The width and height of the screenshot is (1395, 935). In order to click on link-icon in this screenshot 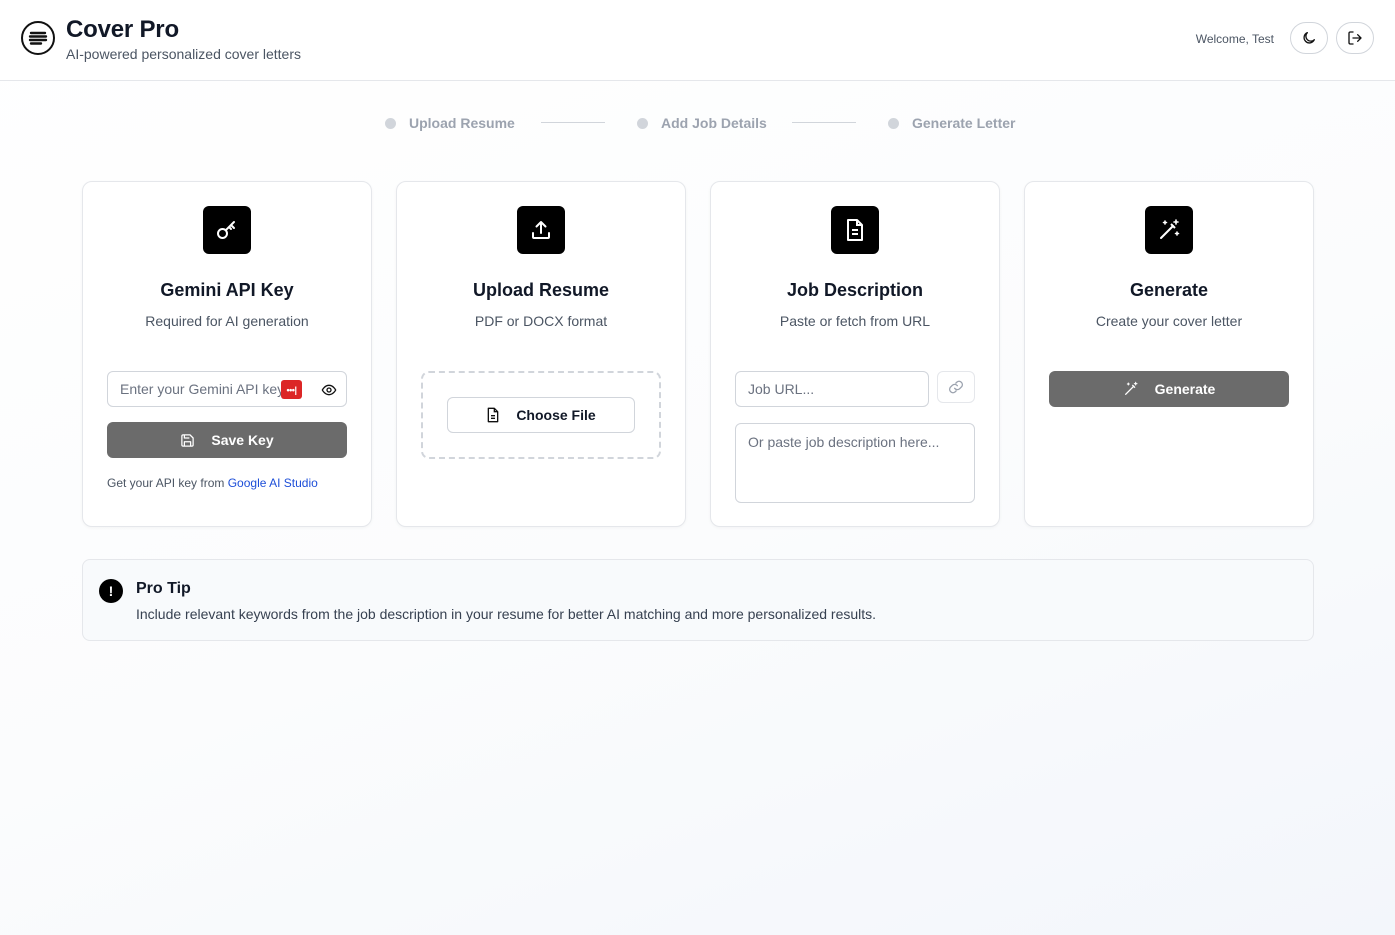, I will do `click(956, 387)`.